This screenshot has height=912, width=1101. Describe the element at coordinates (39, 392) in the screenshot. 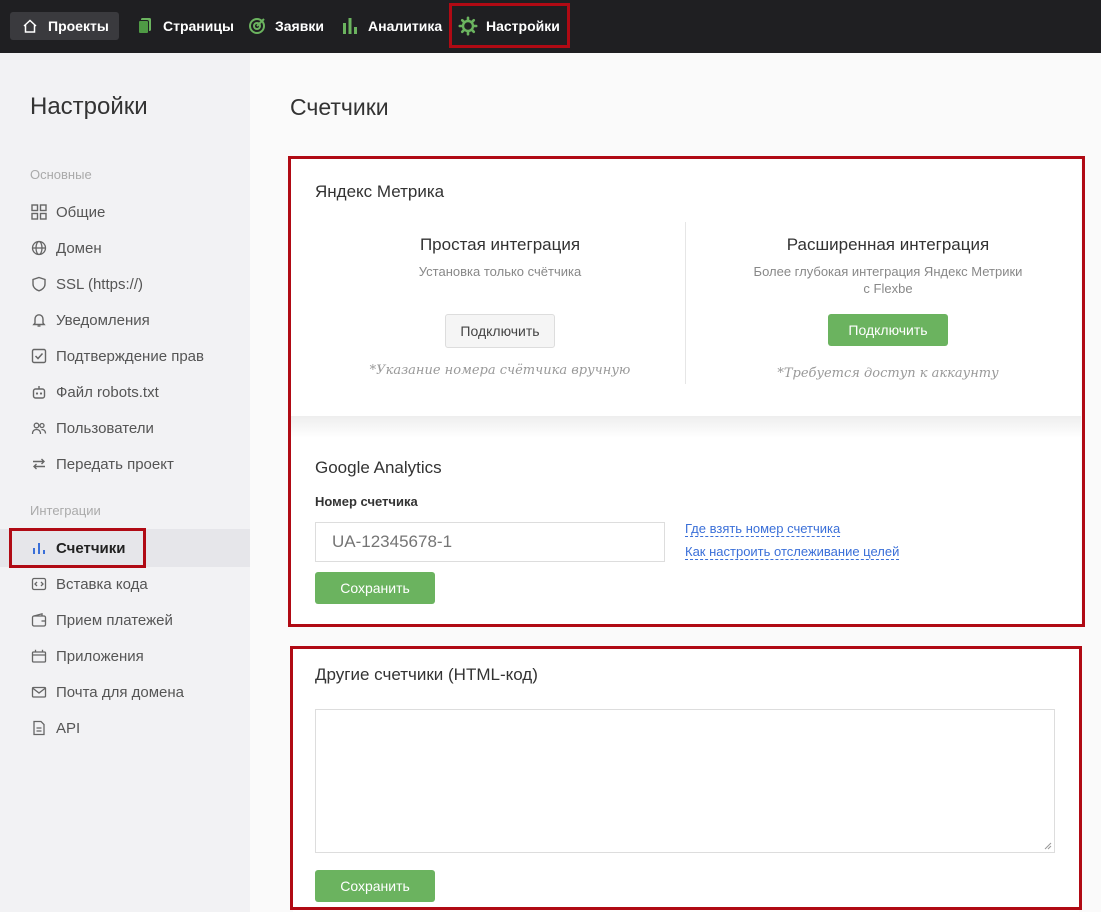

I see `robot-icon` at that location.